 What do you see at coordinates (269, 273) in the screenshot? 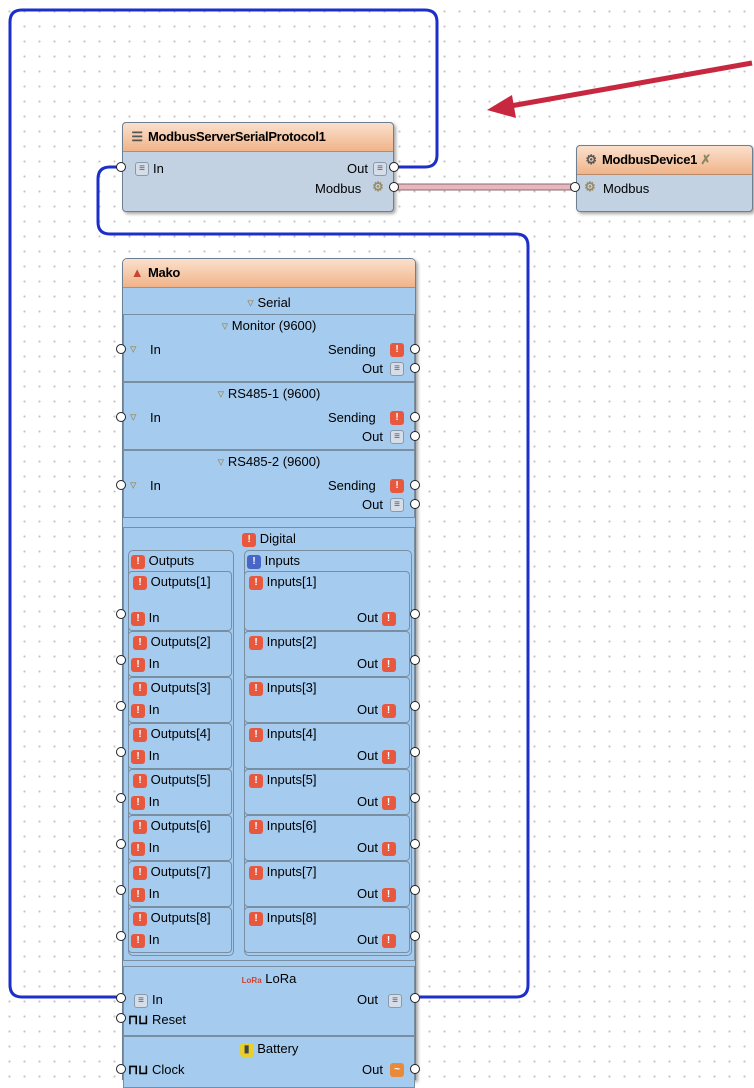
I see `mako-title: ▲ Mako` at bounding box center [269, 273].